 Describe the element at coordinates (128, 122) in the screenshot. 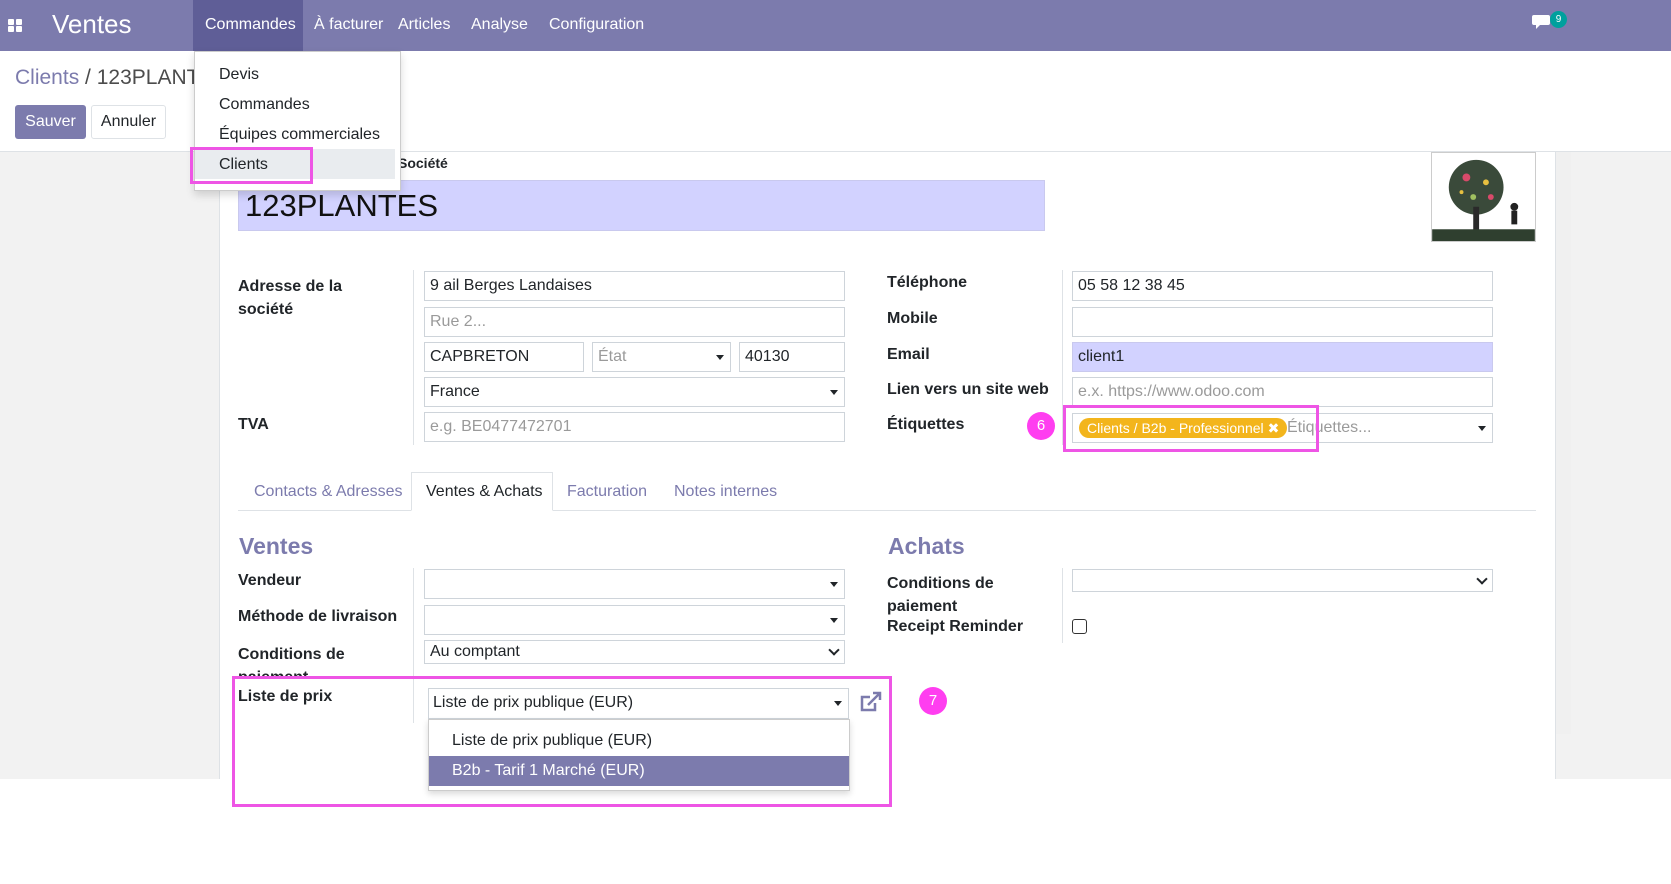

I see `cancel-button: Annuler` at that location.